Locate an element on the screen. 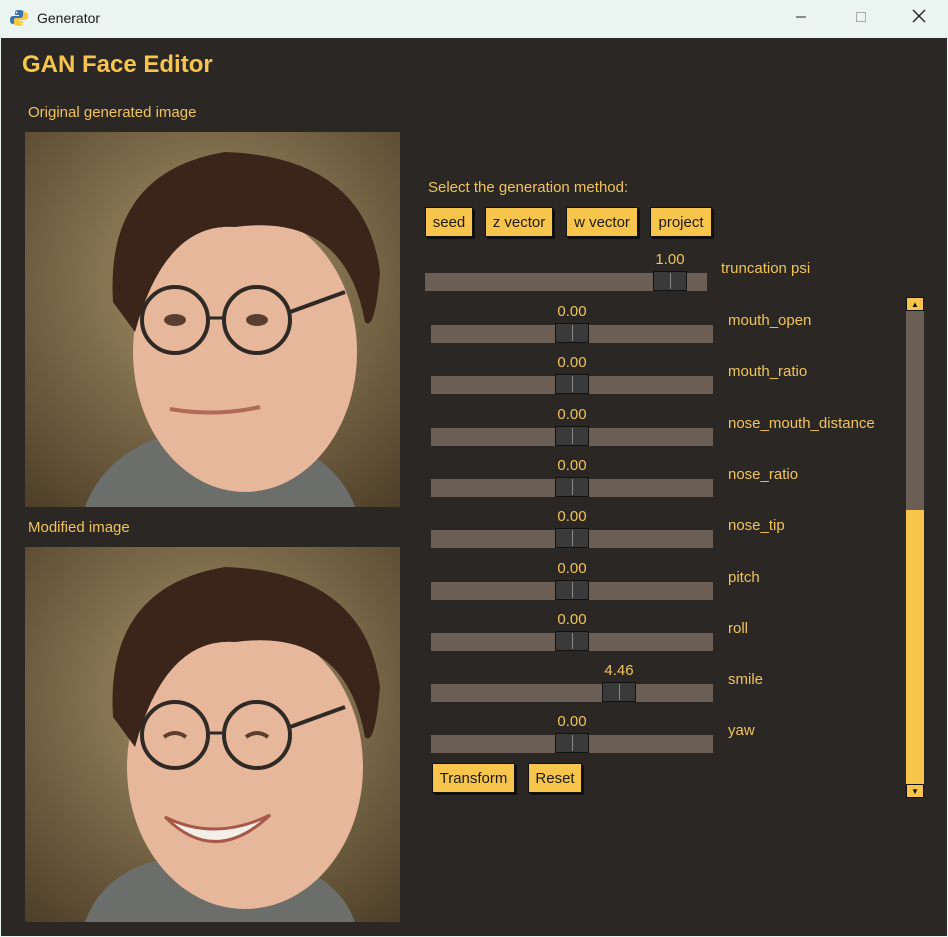  slider-label: smile is located at coordinates (746, 680).